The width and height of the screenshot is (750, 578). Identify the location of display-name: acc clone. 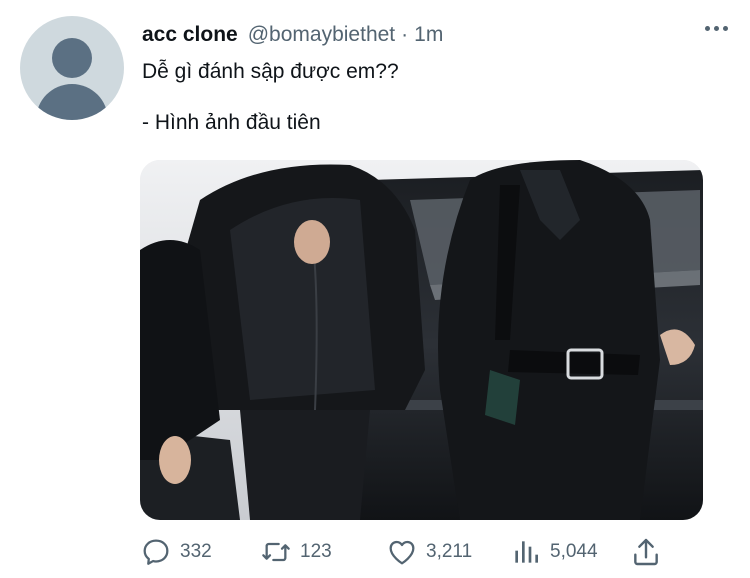
(190, 35).